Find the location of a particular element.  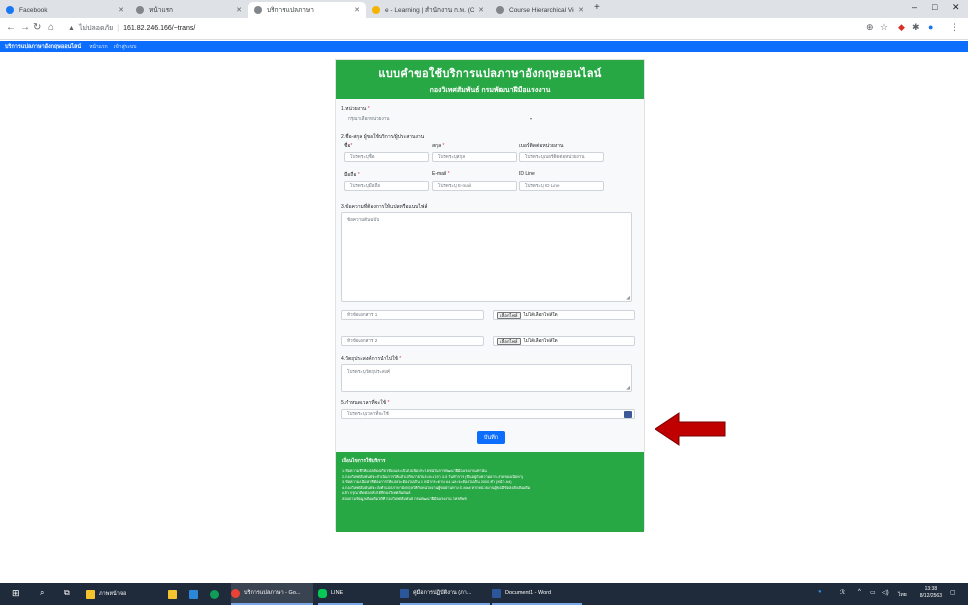

minimize-button: – is located at coordinates (914, 7).